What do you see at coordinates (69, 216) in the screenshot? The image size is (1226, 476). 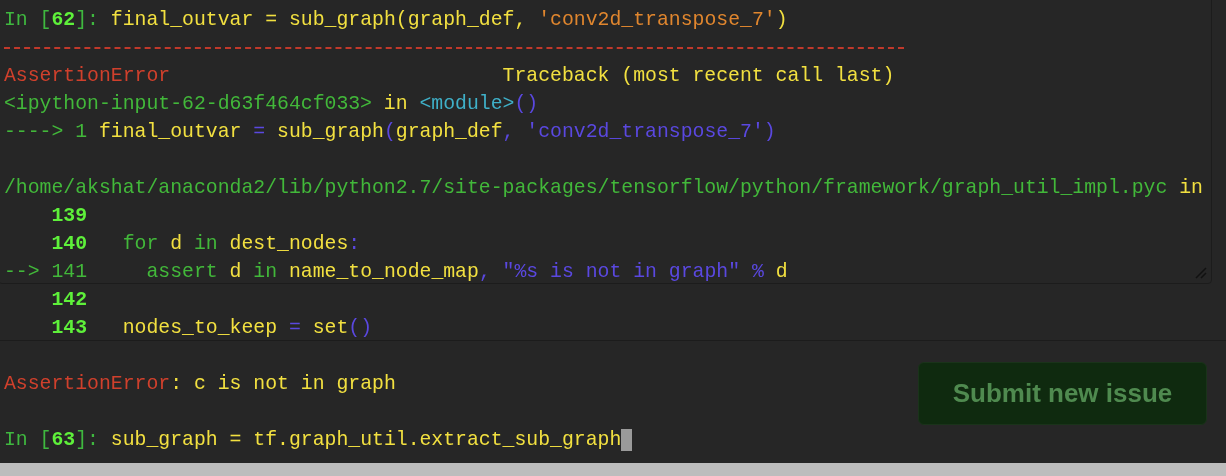 I see `line-number: 139` at bounding box center [69, 216].